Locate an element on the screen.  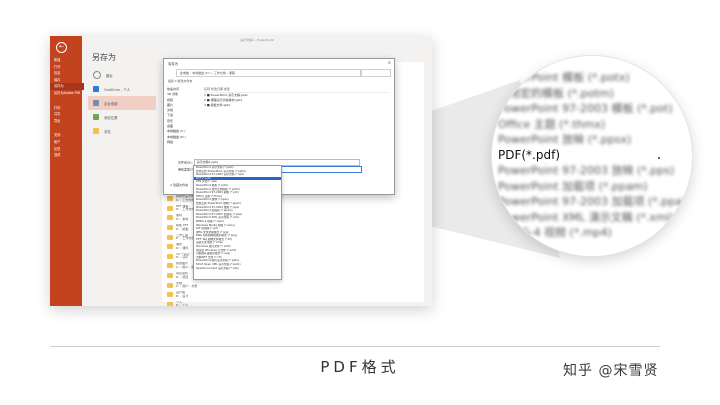
dialog-title: 另存为 is located at coordinates (173, 64).